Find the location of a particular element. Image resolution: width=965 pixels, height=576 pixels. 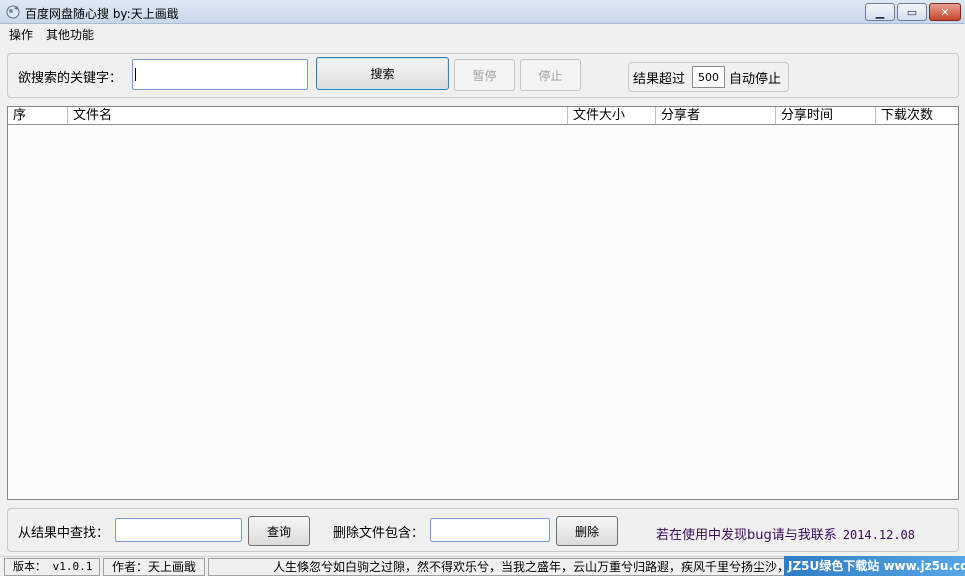

status-version: 版本： v1.0.1 is located at coordinates (52, 567).